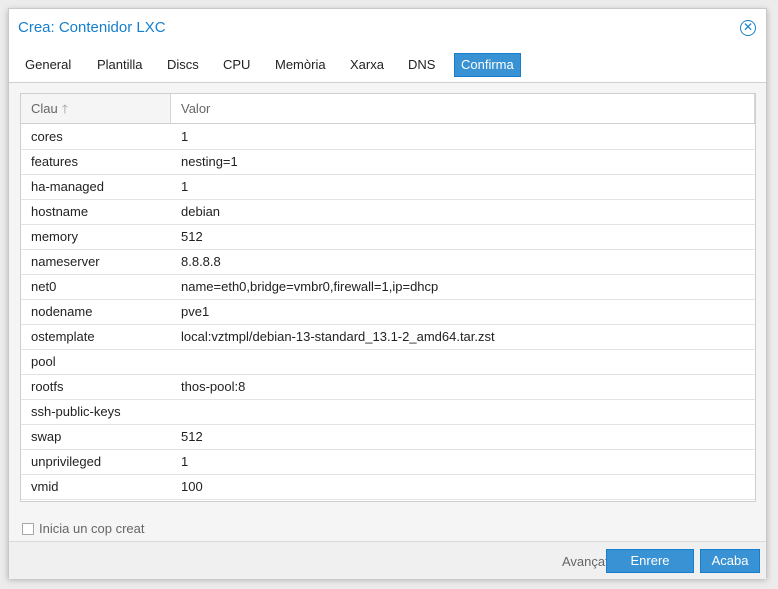  What do you see at coordinates (92, 27) in the screenshot?
I see `dialog-title: Crea: Contenidor LXC` at bounding box center [92, 27].